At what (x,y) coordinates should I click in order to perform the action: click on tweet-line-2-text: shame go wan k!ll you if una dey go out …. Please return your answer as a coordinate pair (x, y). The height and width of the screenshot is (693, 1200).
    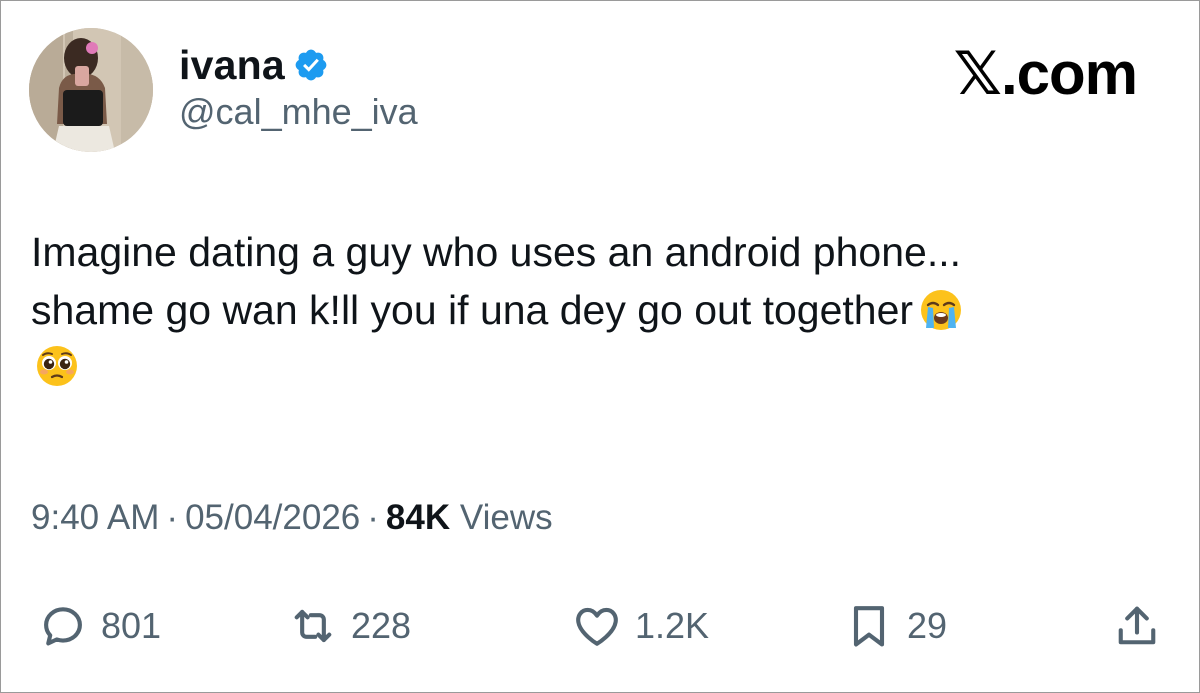
    Looking at the image, I should click on (472, 310).